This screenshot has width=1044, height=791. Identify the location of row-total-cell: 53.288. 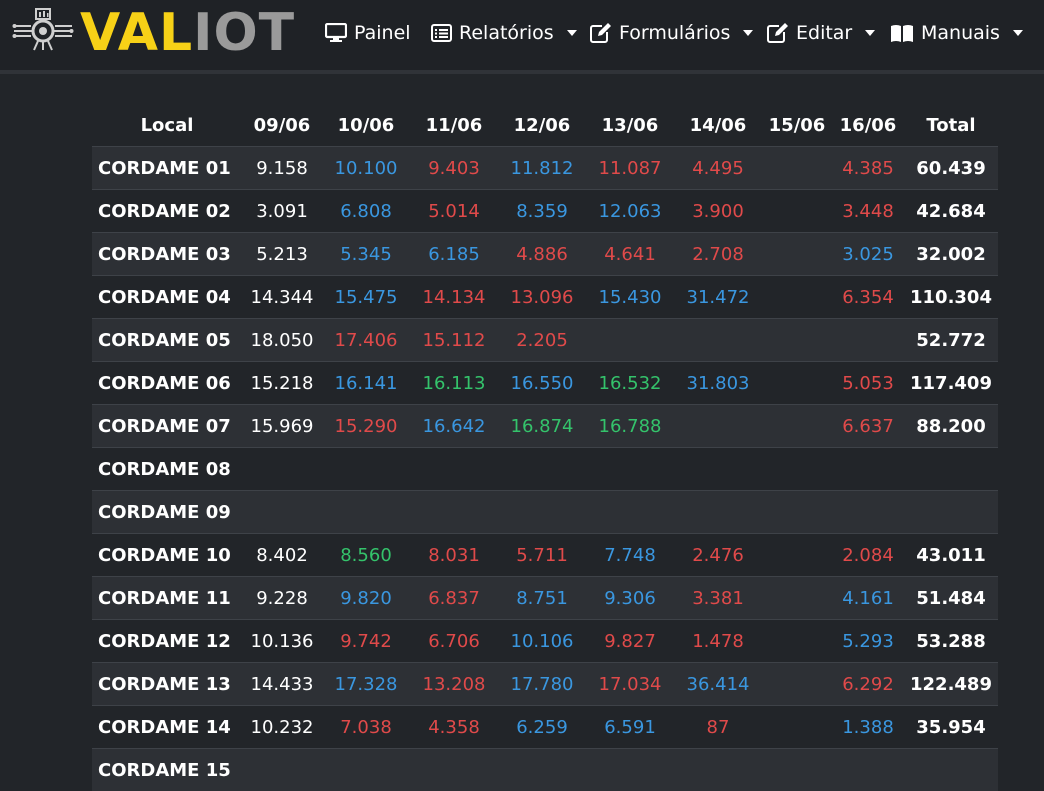
(951, 641).